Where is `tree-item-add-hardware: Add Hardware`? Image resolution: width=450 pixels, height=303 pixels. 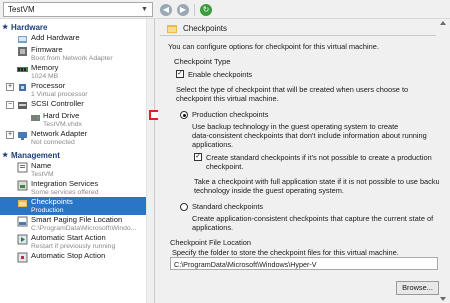
tree-item-add-hardware: Add Hardware is located at coordinates (77, 39).